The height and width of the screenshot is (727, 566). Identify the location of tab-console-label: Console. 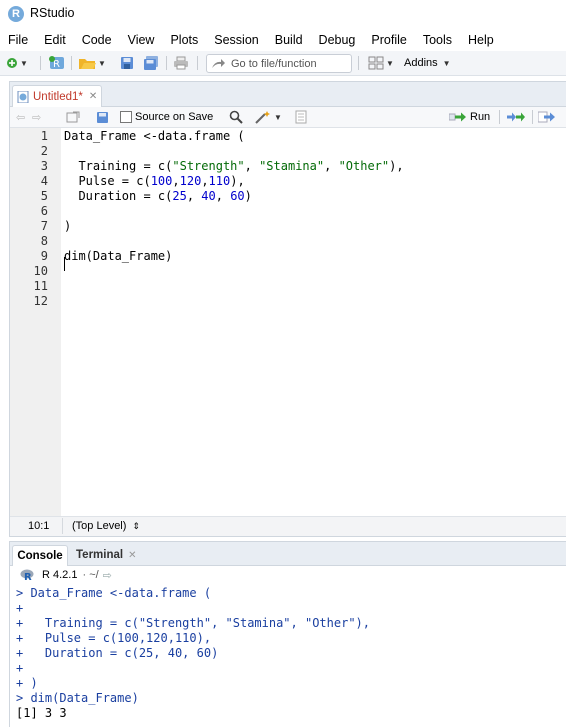
(40, 556).